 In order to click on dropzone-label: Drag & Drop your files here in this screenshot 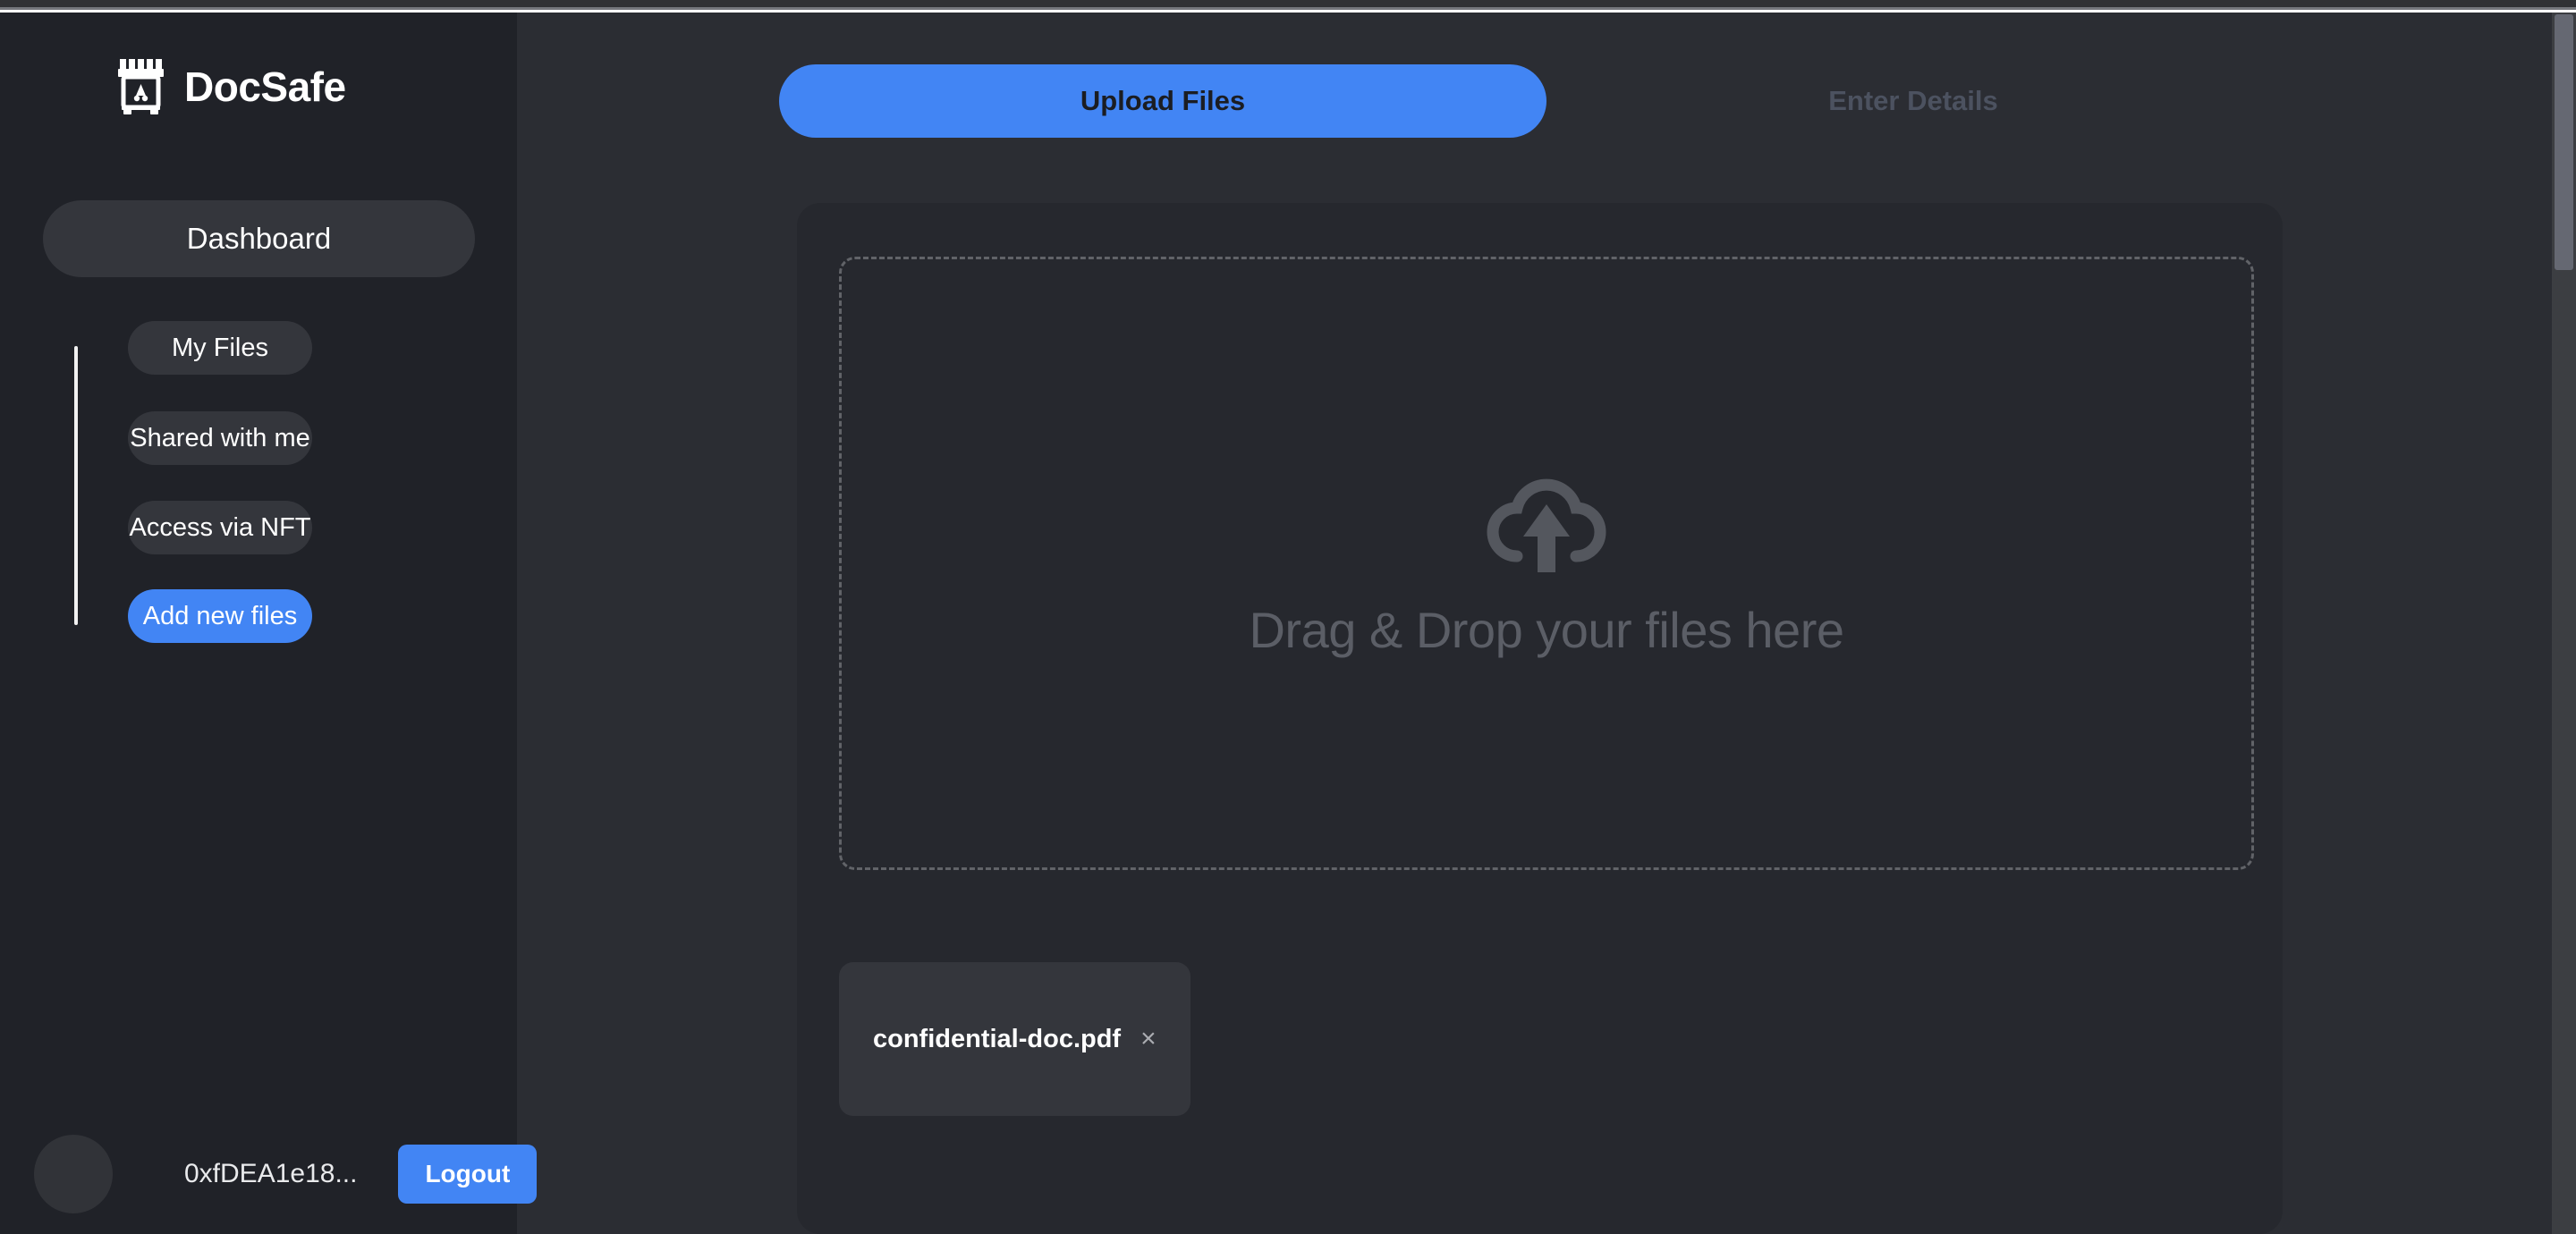, I will do `click(1546, 630)`.